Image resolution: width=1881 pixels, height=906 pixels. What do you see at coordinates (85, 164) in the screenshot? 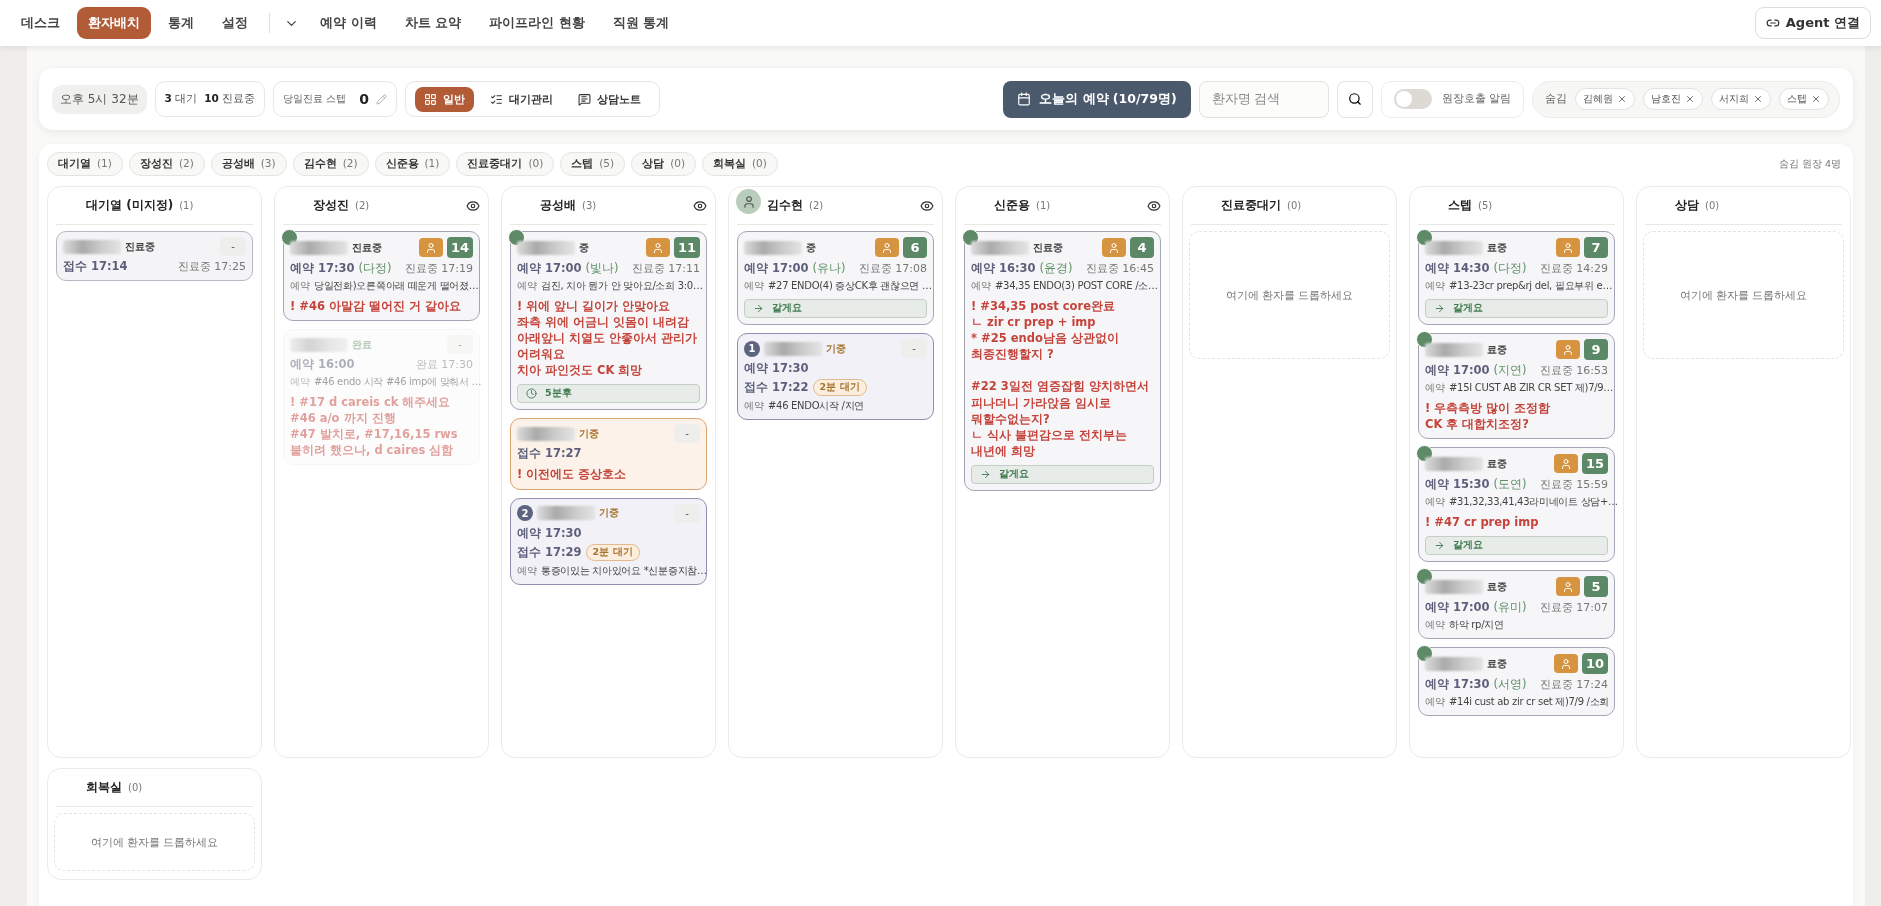
I see `filter-chip: 대기열 (1)` at bounding box center [85, 164].